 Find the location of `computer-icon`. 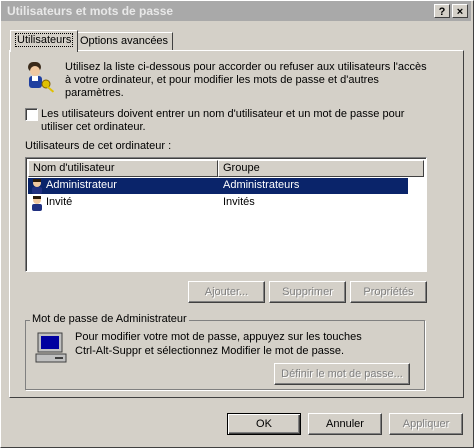

computer-icon is located at coordinates (51, 347).